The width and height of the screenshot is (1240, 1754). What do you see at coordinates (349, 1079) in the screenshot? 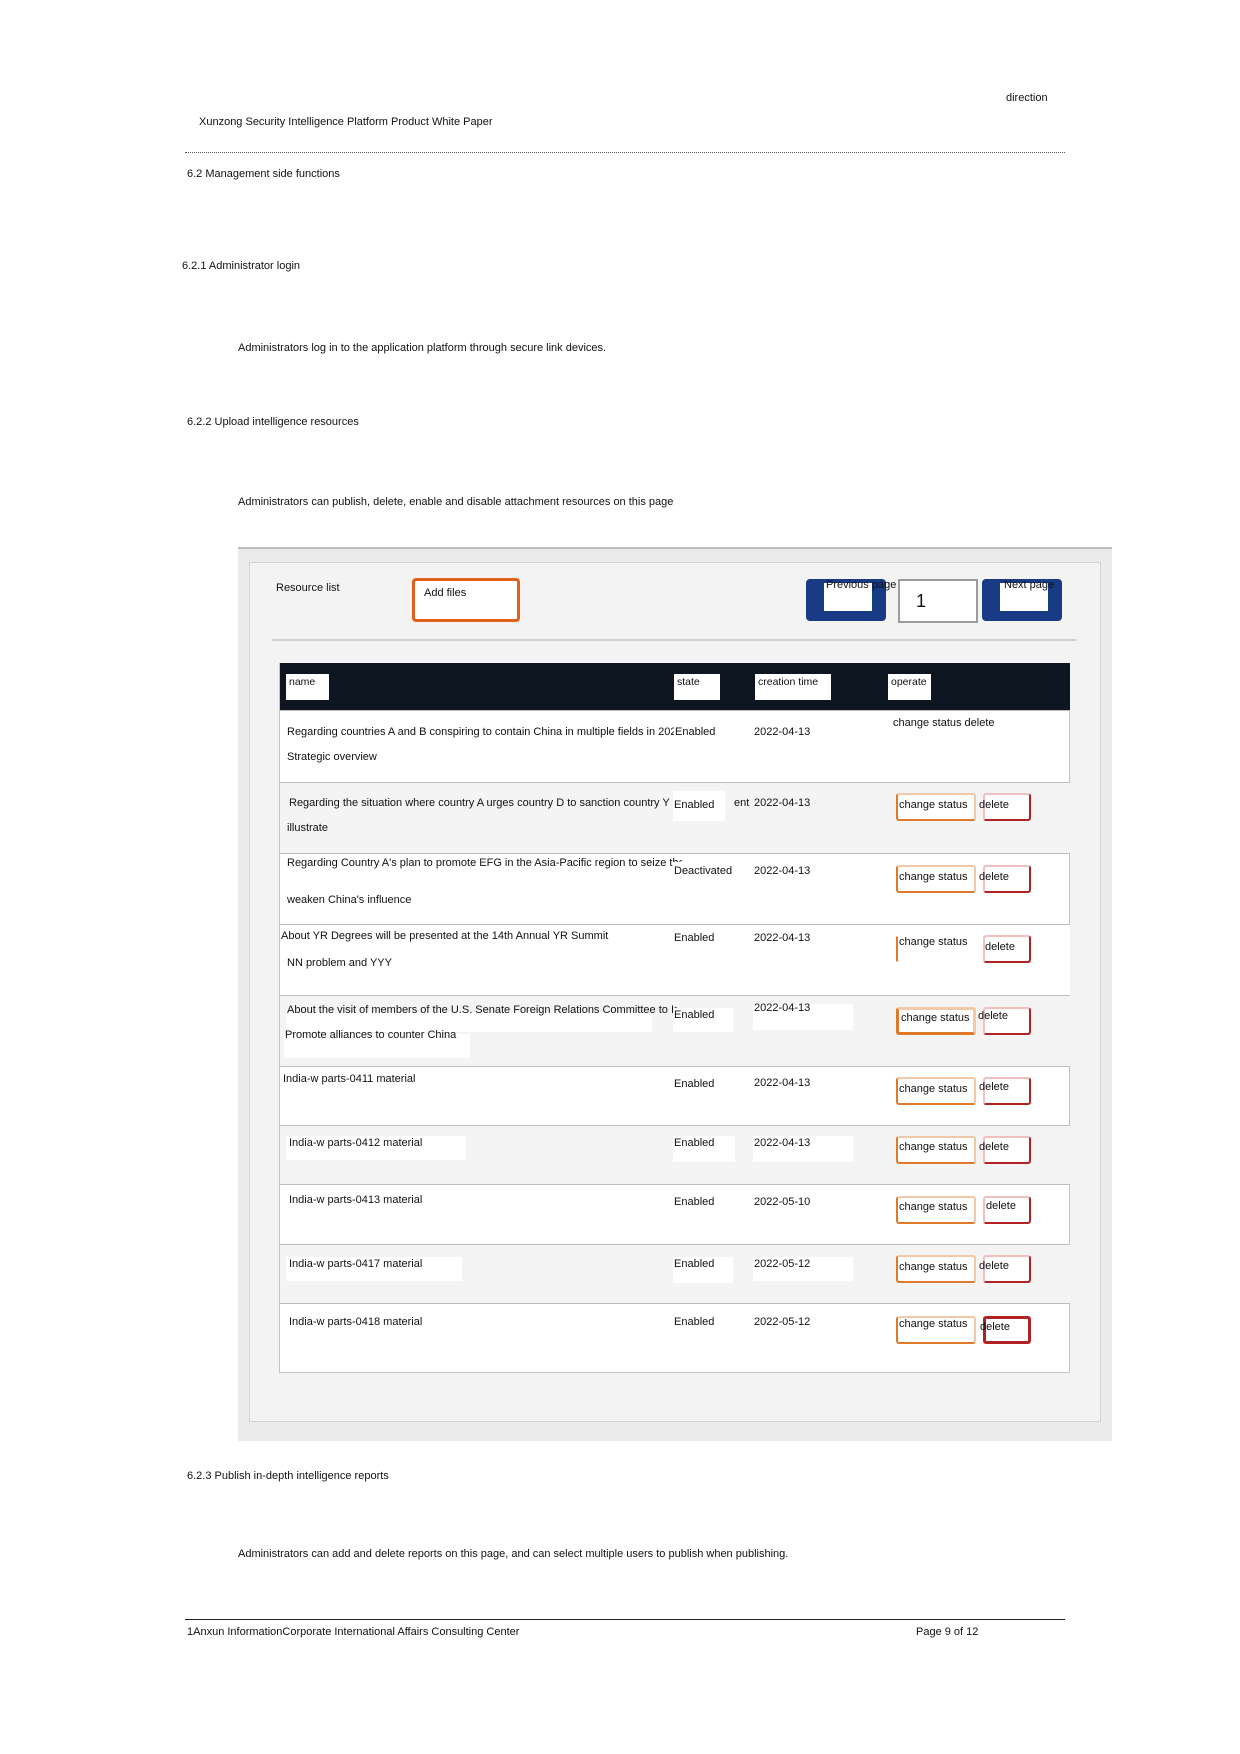
I see `row-name-line1: India-w parts-0411 material` at bounding box center [349, 1079].